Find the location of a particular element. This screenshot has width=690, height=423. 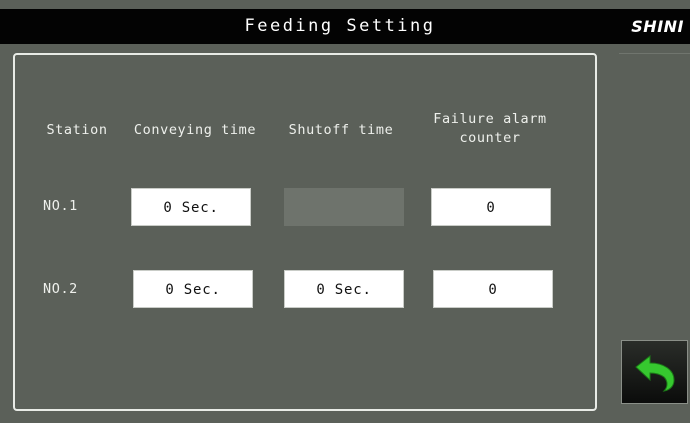

brand-logo: SHINI is located at coordinates (657, 26).